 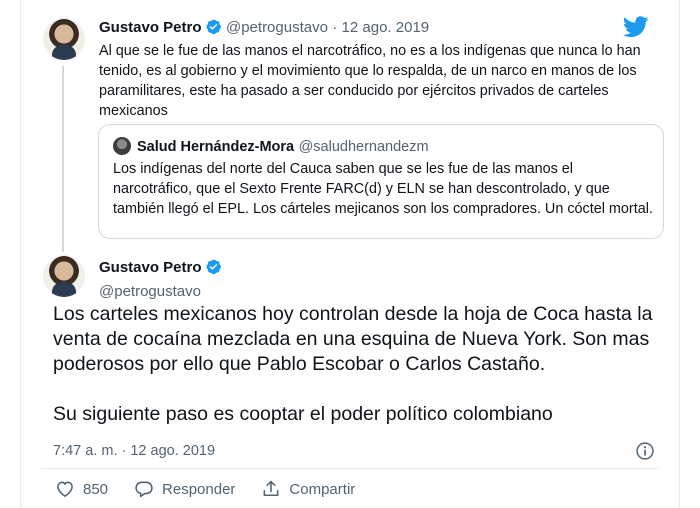 I want to click on tweet-timestamp: 7:47 a. m. · 12 ago. 2019, so click(x=134, y=451).